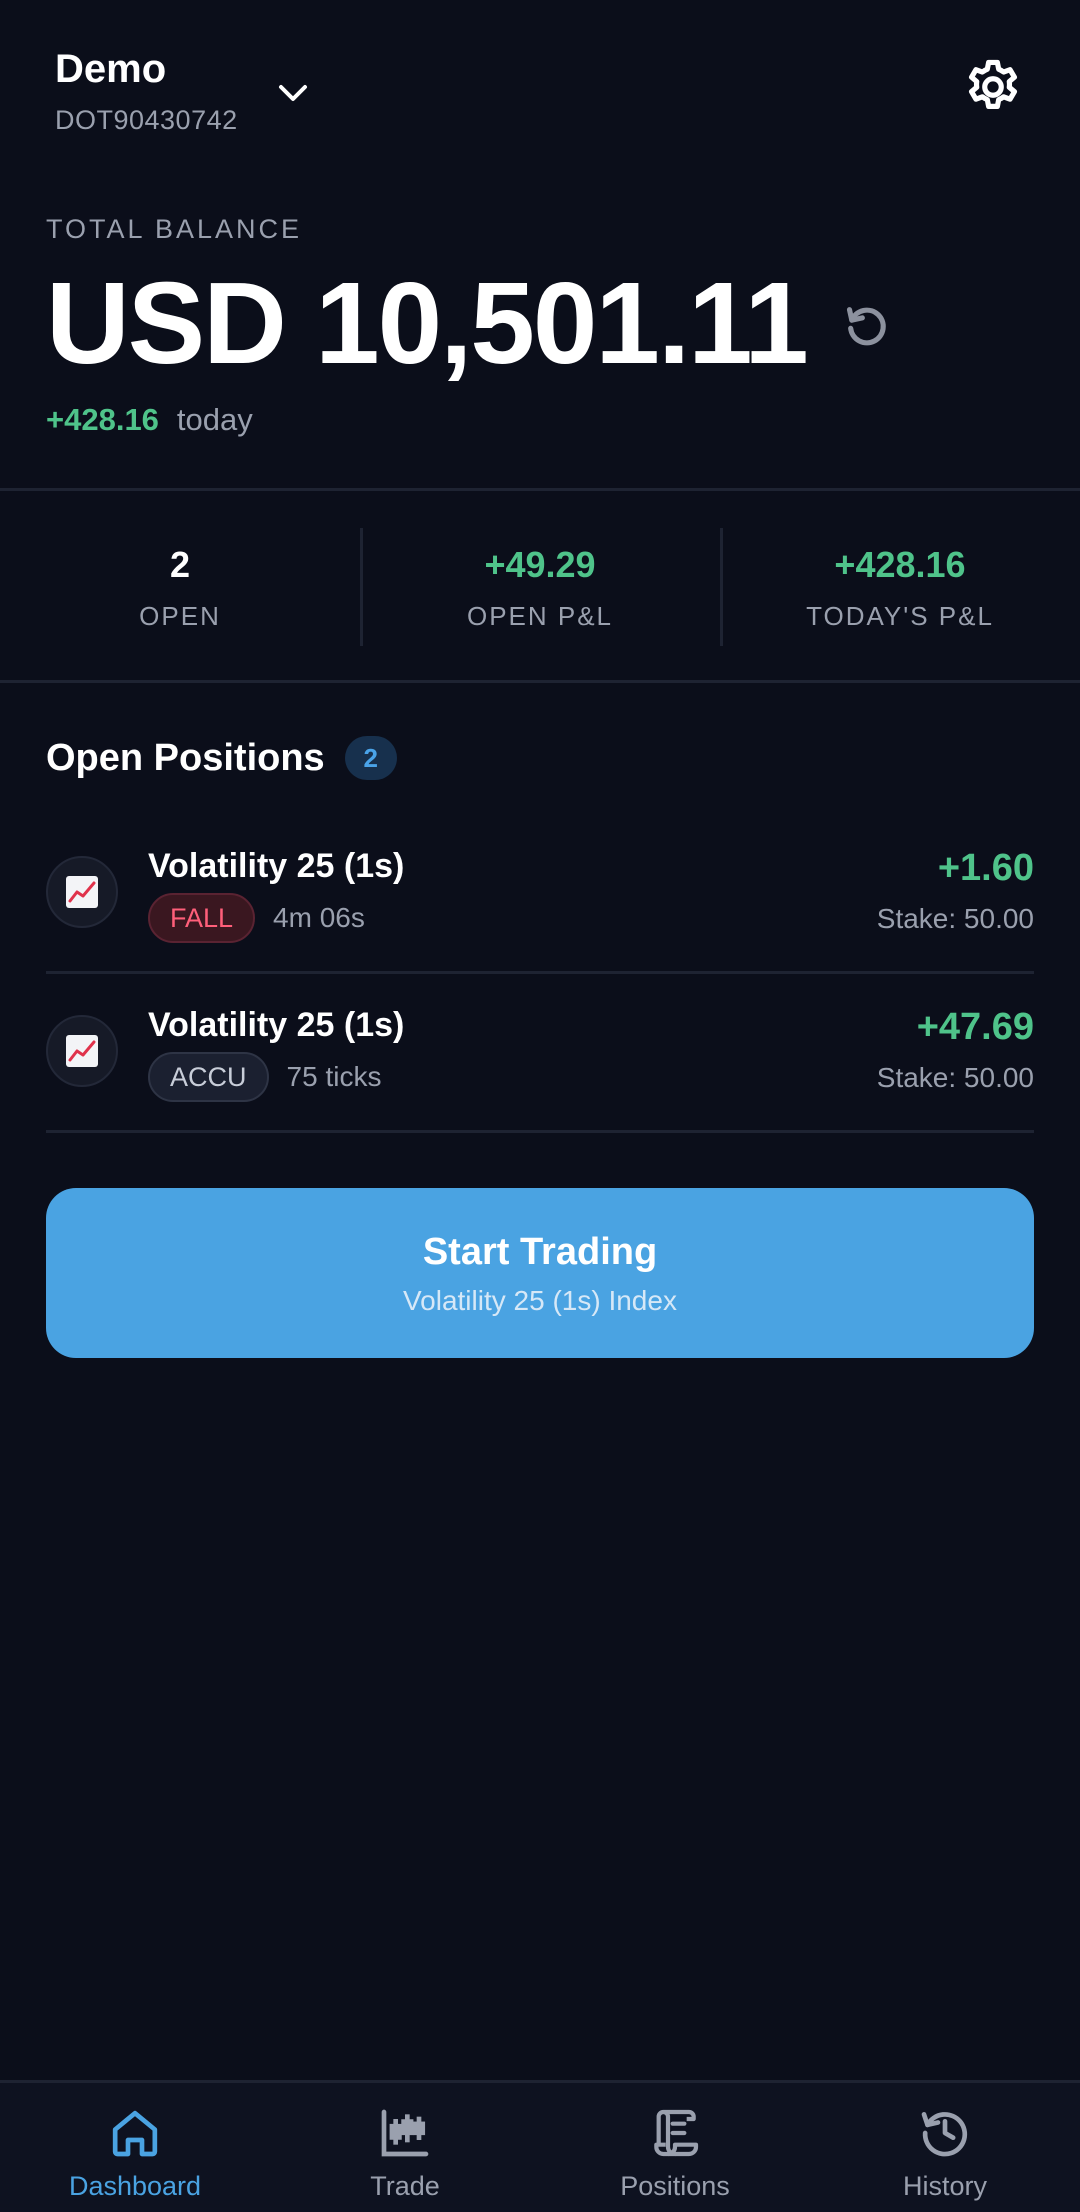 This screenshot has width=1080, height=2212. What do you see at coordinates (540, 95) in the screenshot?
I see `header: Demo DOT90430742` at bounding box center [540, 95].